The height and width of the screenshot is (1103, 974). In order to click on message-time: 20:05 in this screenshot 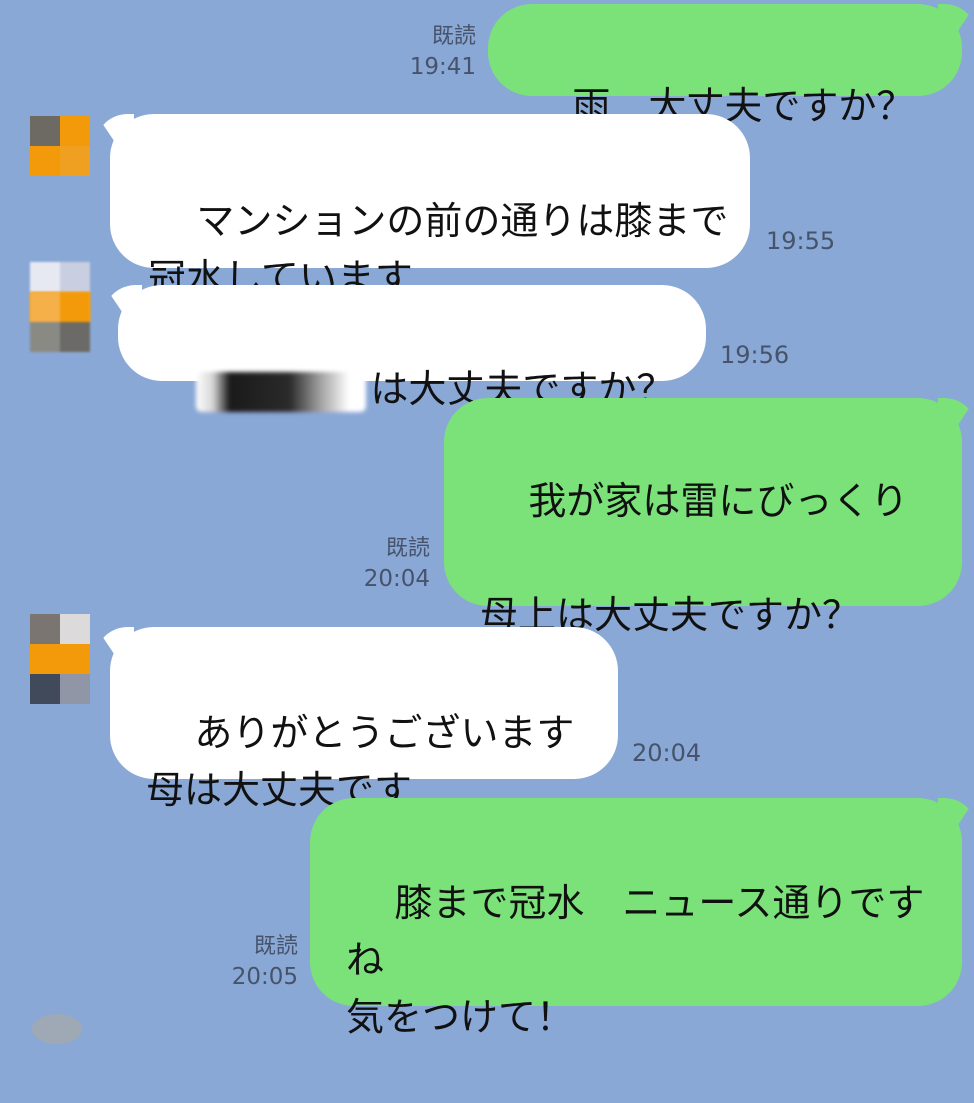, I will do `click(264, 977)`.